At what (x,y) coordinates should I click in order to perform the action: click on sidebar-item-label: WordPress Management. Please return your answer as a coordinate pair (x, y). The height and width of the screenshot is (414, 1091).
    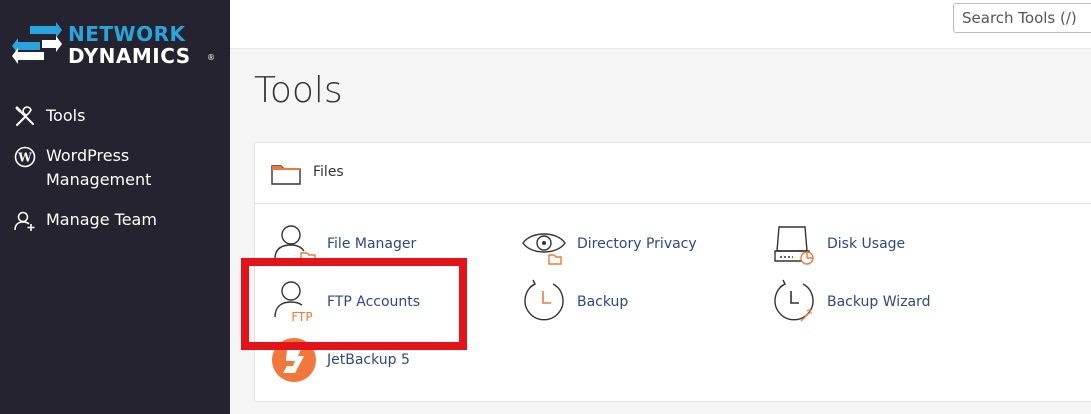
    Looking at the image, I should click on (99, 167).